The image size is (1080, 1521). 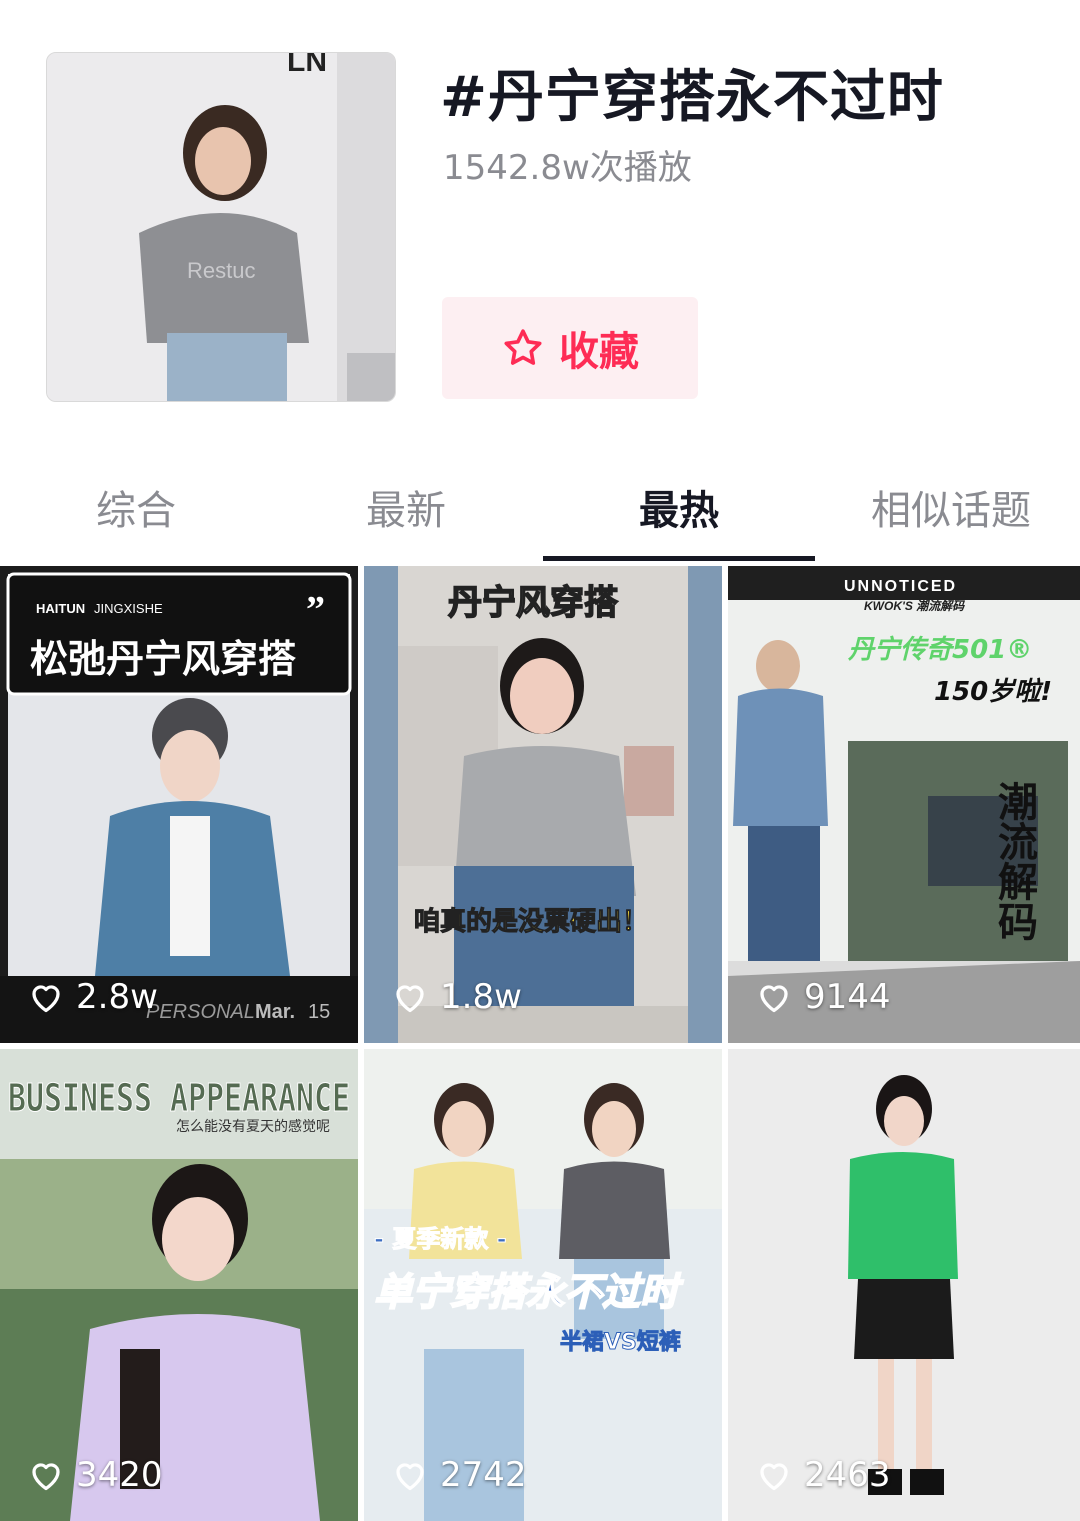 What do you see at coordinates (567, 168) in the screenshot?
I see `play-count: 1542.8w次播放` at bounding box center [567, 168].